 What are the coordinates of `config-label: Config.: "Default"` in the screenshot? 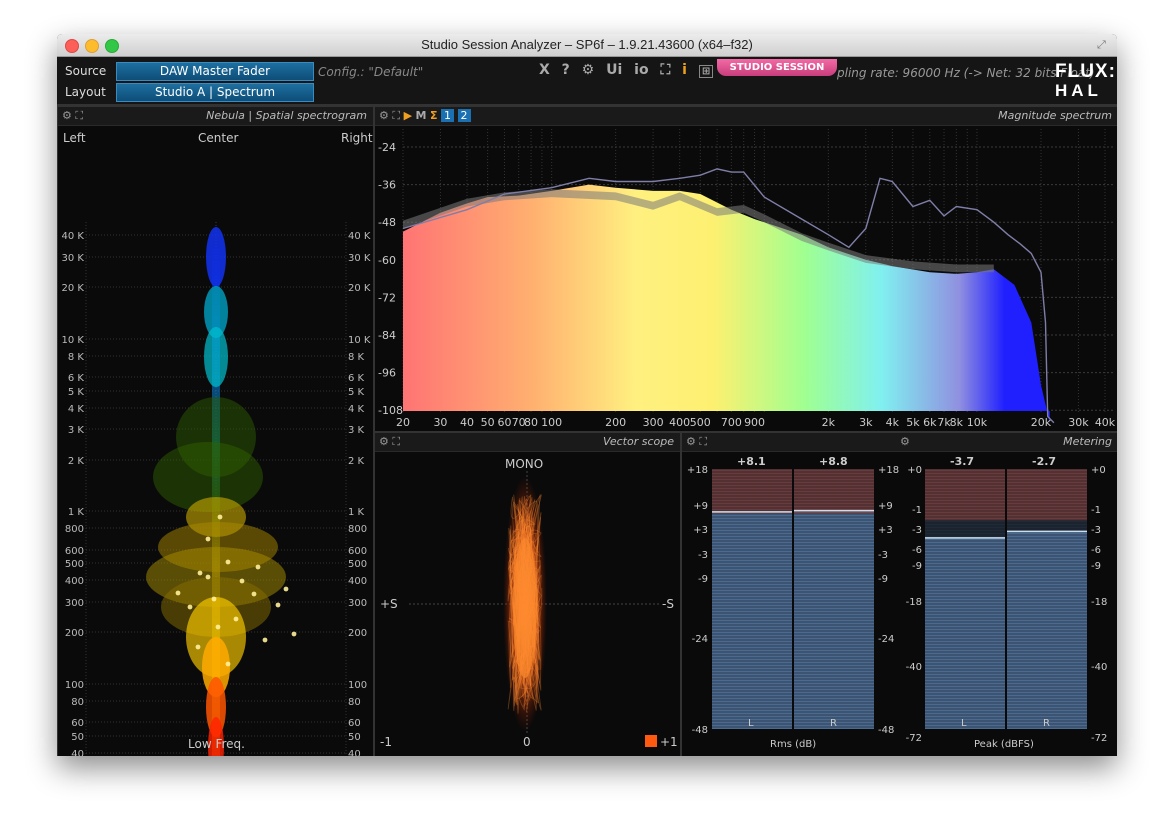 It's located at (370, 72).